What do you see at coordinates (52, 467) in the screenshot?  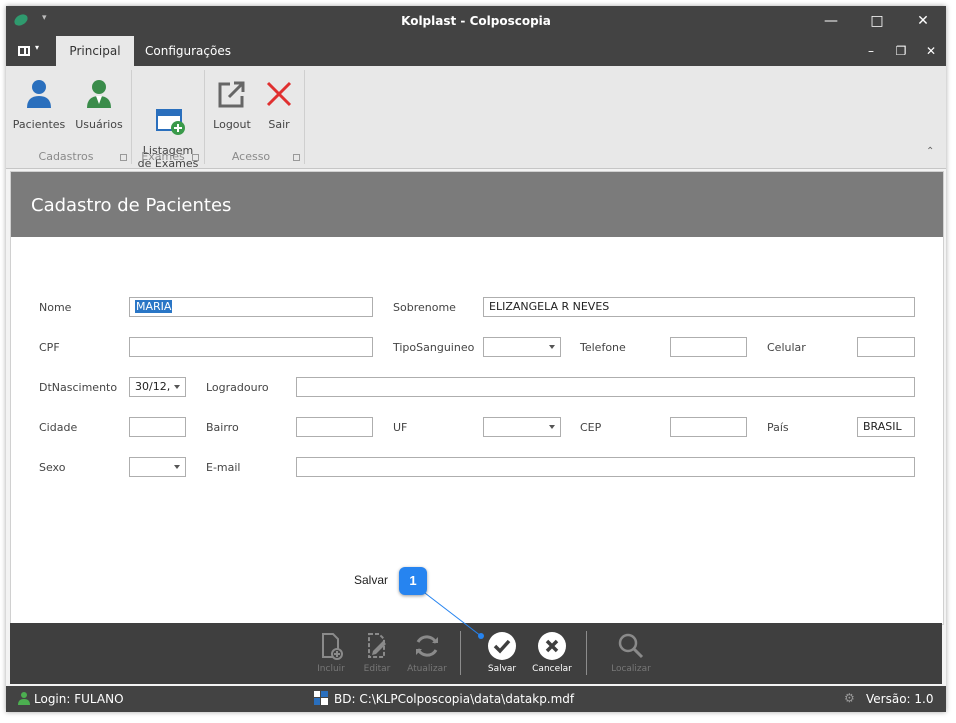 I see `sexo-label: Sexo` at bounding box center [52, 467].